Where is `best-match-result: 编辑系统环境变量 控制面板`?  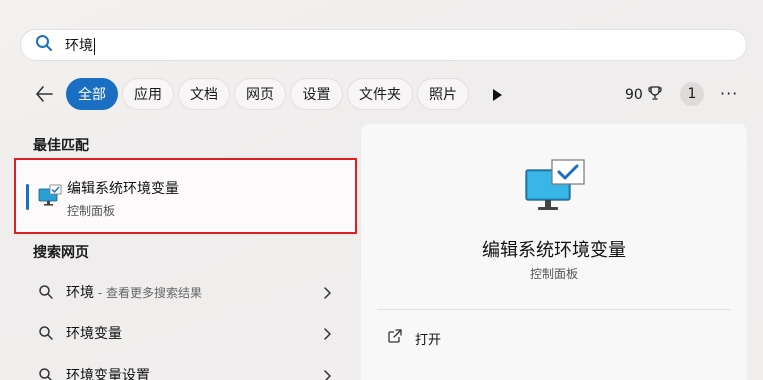 best-match-result: 编辑系统环境变量 控制面板 is located at coordinates (185, 196).